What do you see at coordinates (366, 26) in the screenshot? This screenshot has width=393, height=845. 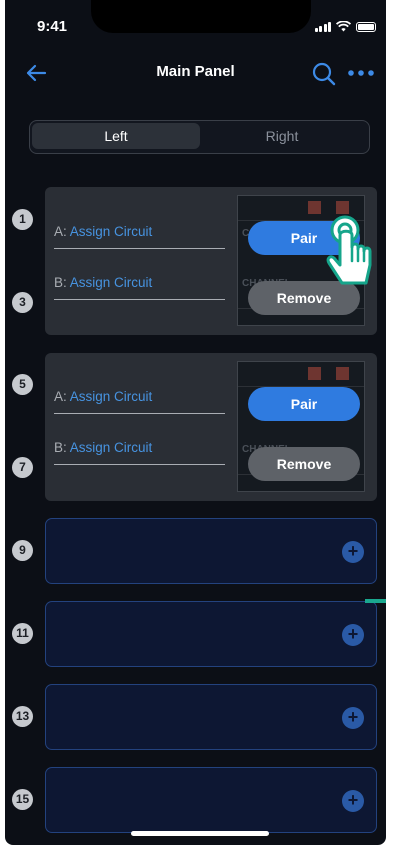 I see `battery-icon` at bounding box center [366, 26].